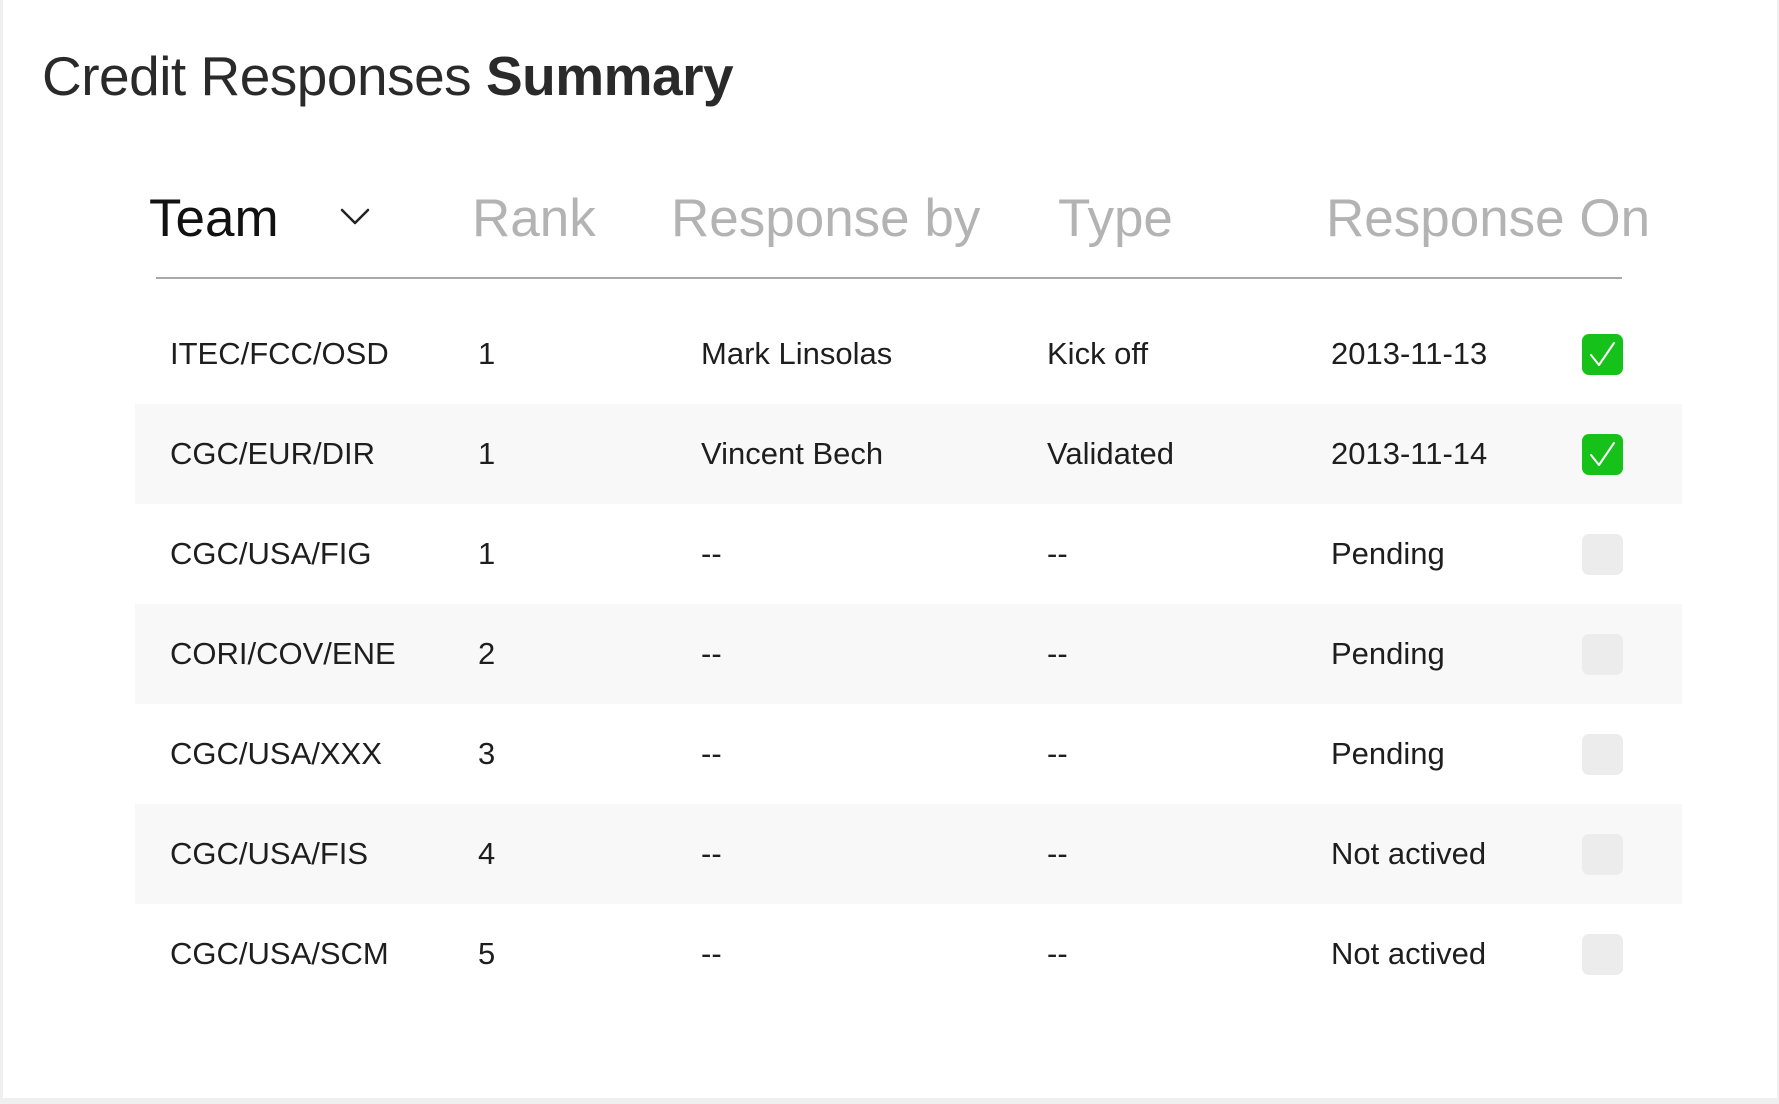 The width and height of the screenshot is (1779, 1104). I want to click on cell-rank: 5, so click(487, 953).